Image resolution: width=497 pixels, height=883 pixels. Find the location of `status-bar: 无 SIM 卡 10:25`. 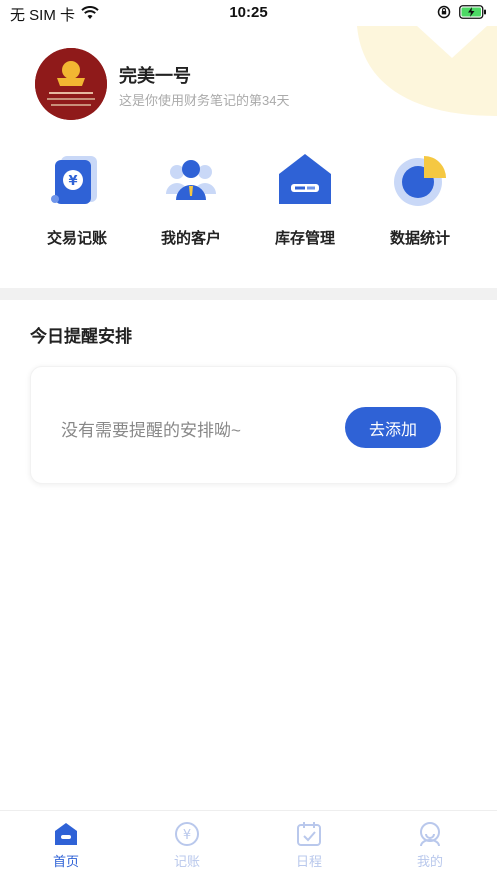

status-bar: 无 SIM 卡 10:25 is located at coordinates (248, 13).